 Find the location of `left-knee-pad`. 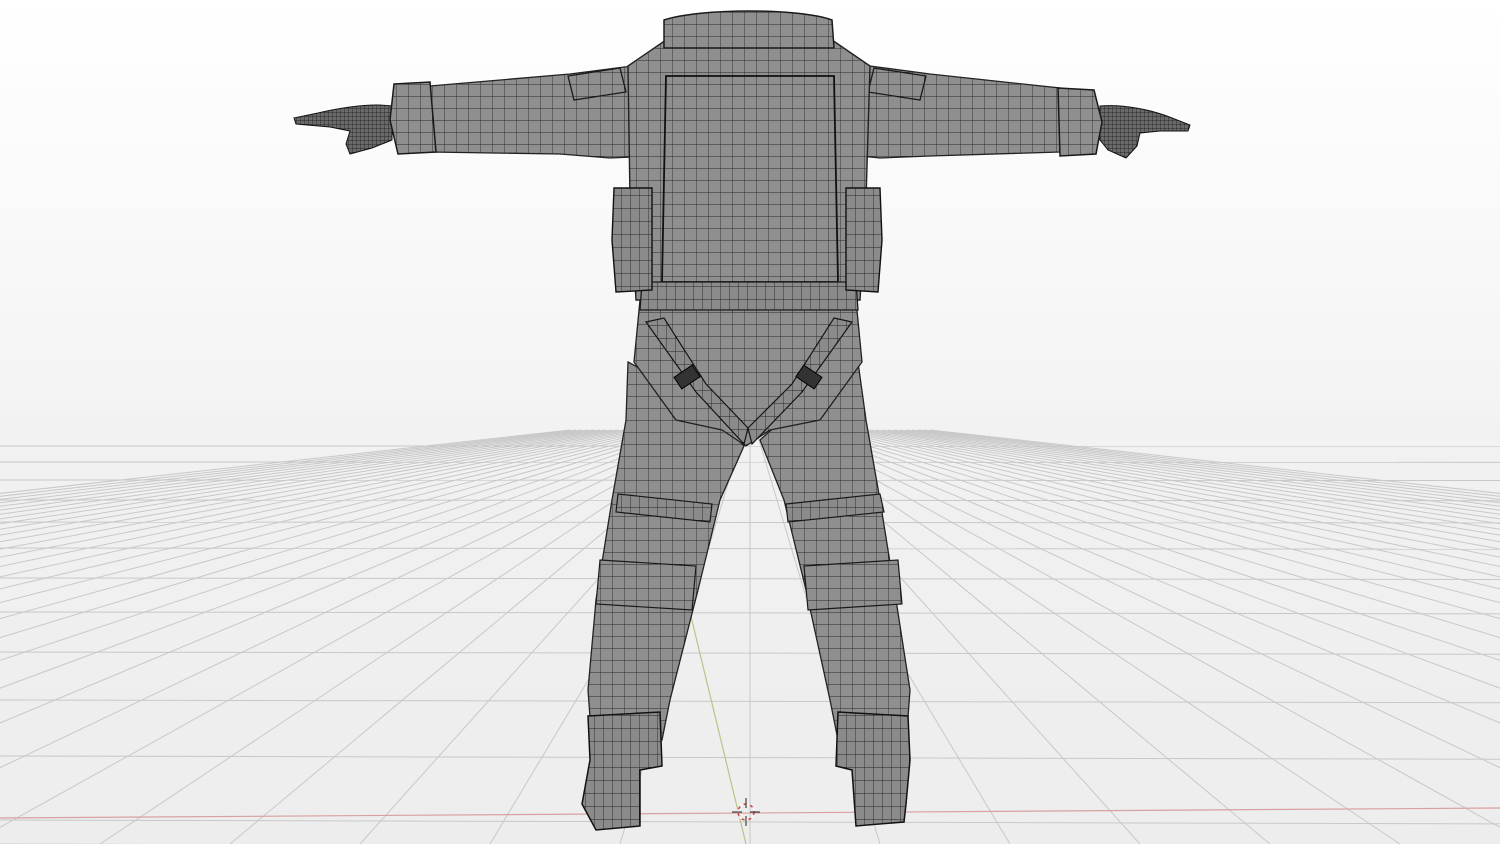

left-knee-pad is located at coordinates (646, 585).